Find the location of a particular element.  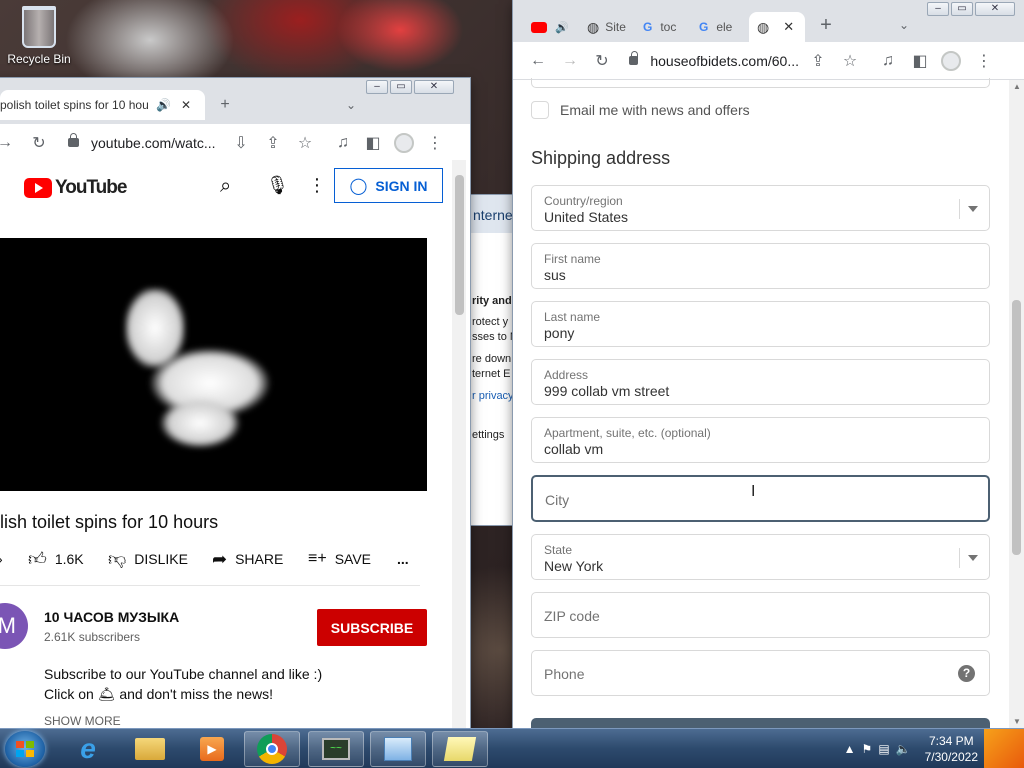

clock: 7:34 PM 7/30/2022 is located at coordinates (951, 749).